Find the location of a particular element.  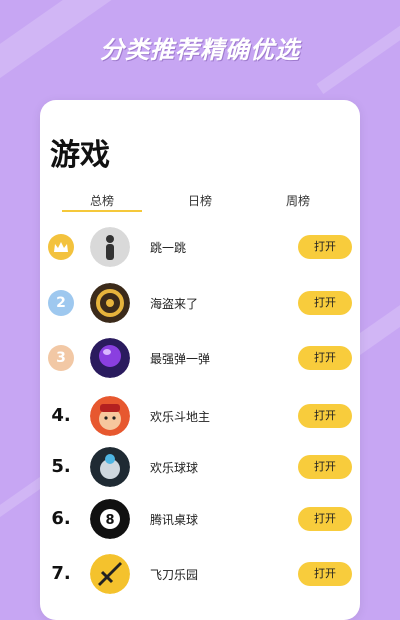

bounce-app-icon is located at coordinates (110, 358).